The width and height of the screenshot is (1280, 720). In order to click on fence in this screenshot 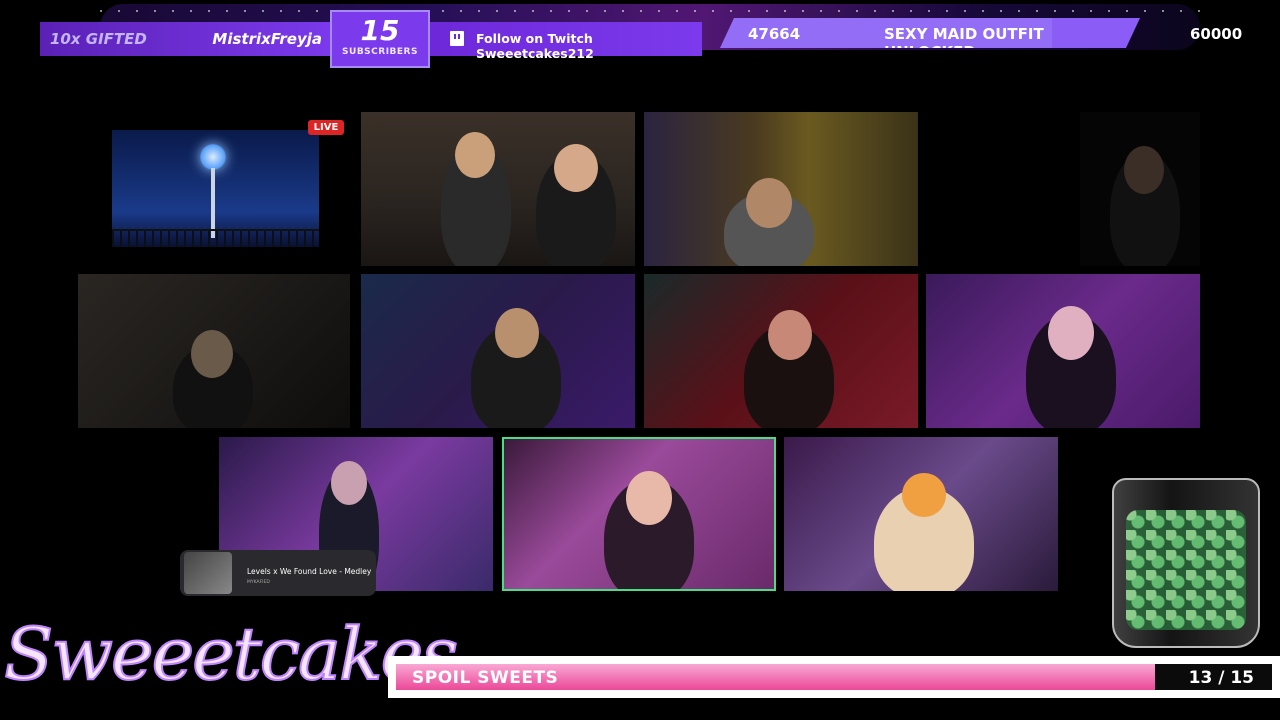, I will do `click(215, 238)`.